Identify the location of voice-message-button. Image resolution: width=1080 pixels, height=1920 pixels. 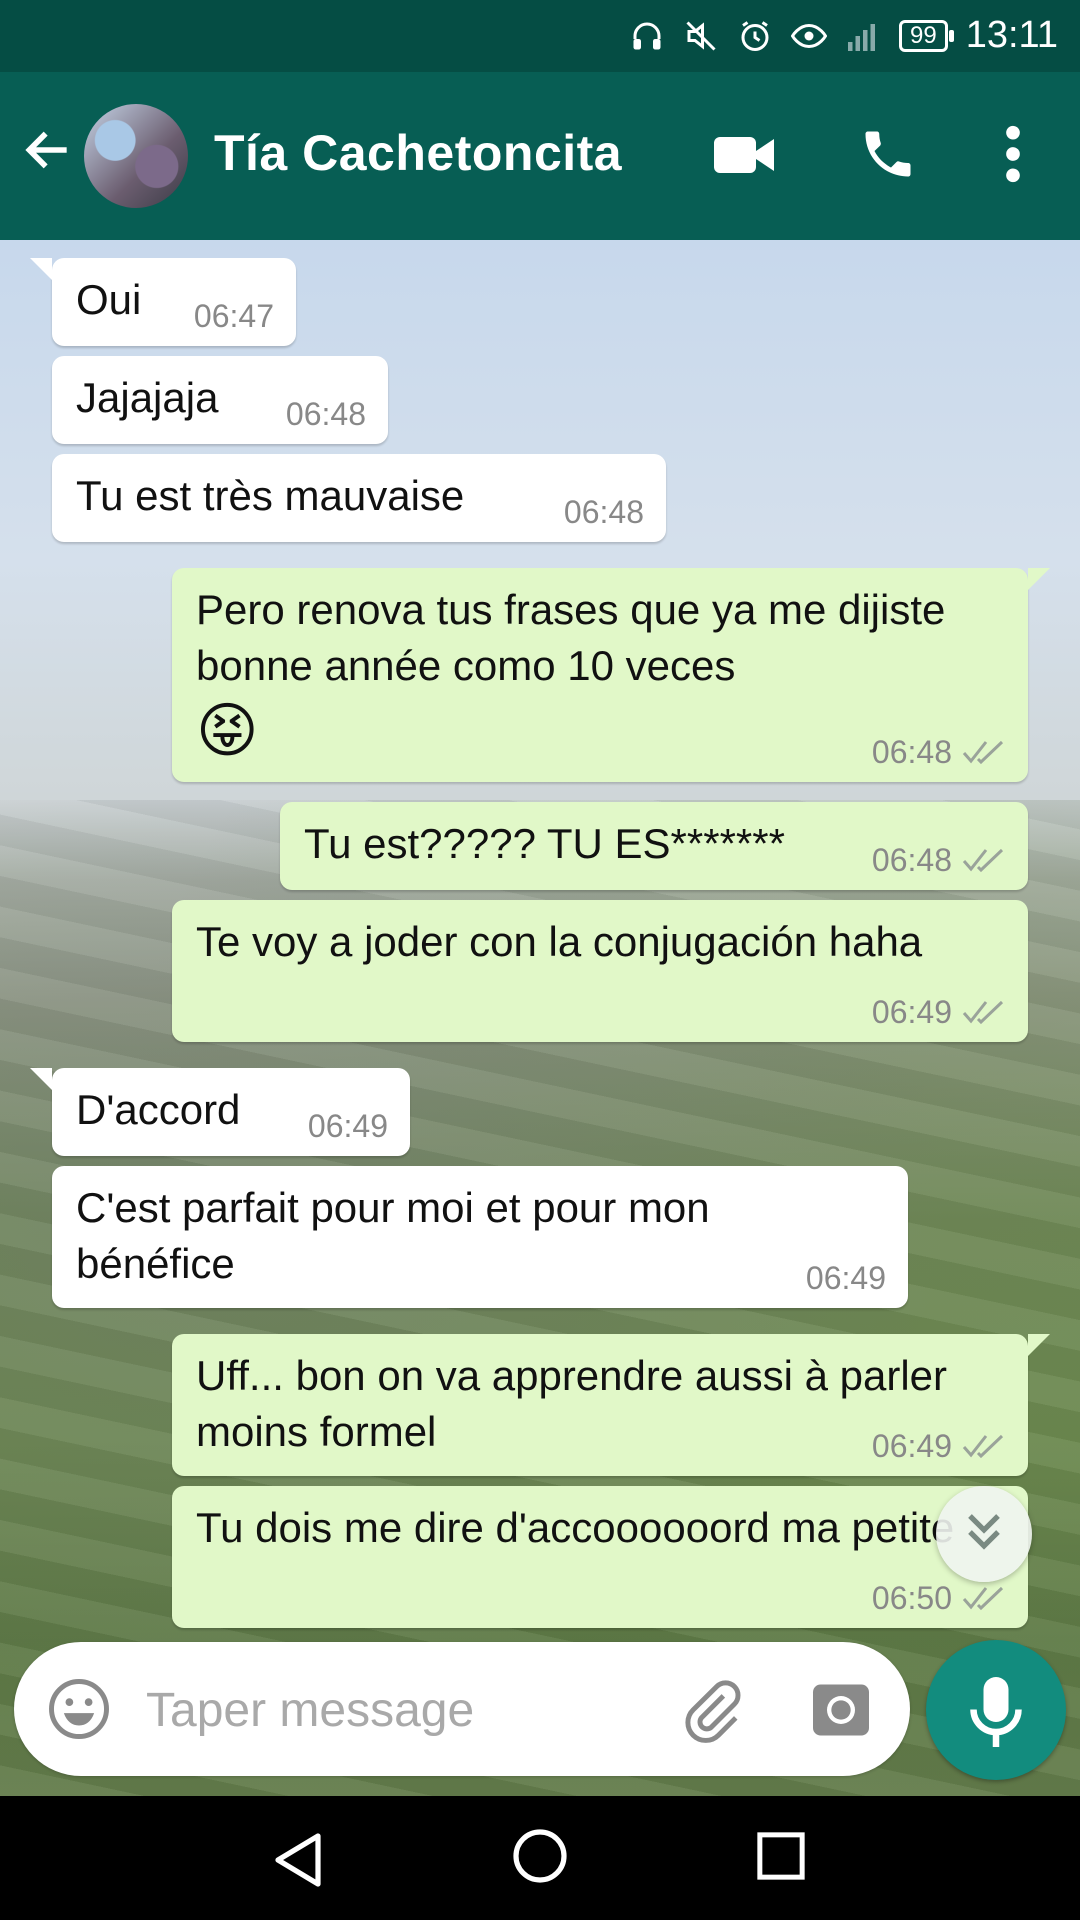
(996, 1710).